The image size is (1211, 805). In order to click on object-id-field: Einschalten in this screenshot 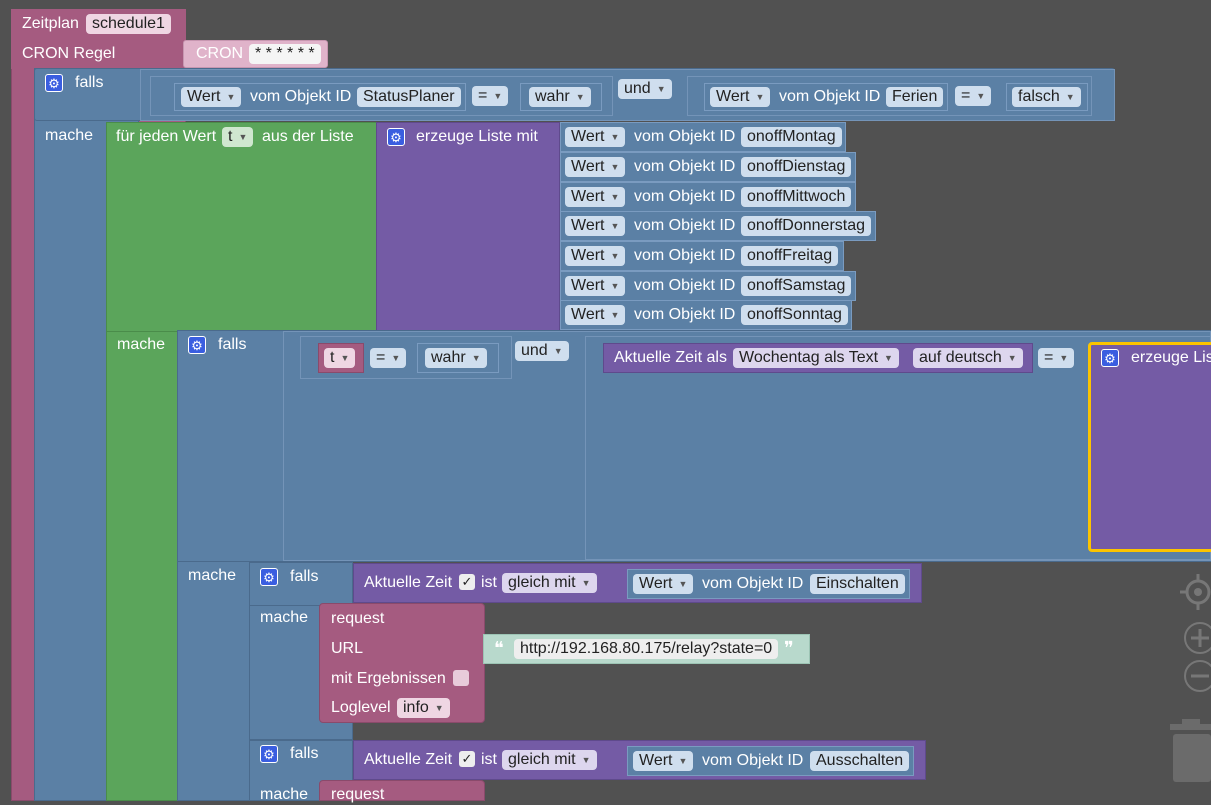, I will do `click(857, 584)`.